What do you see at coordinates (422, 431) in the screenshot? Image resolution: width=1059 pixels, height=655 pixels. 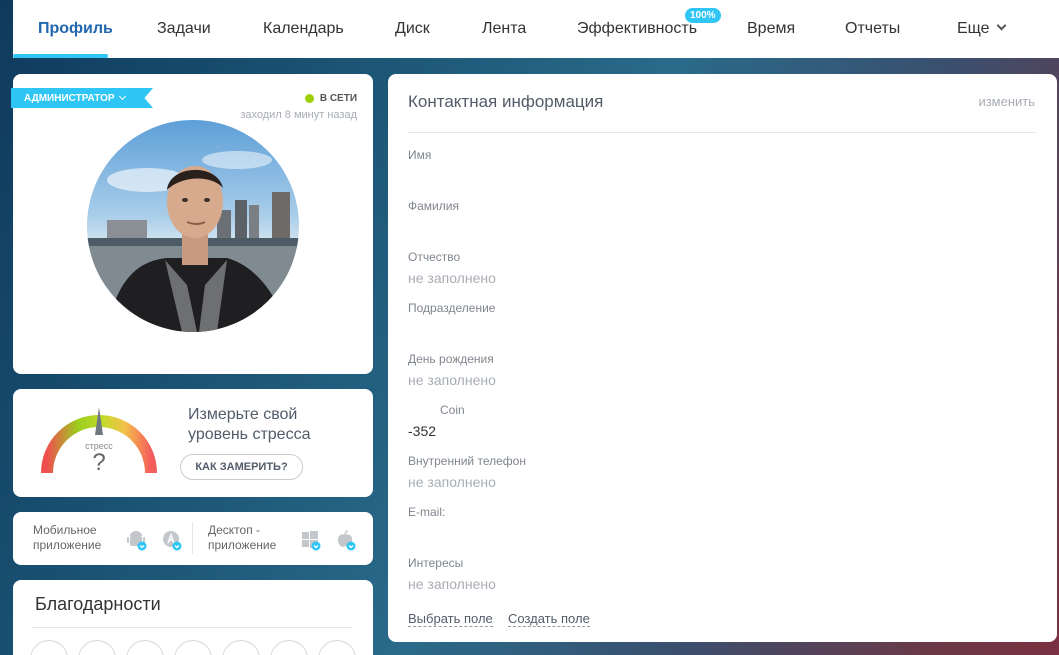 I see `field-value-coin: -352` at bounding box center [422, 431].